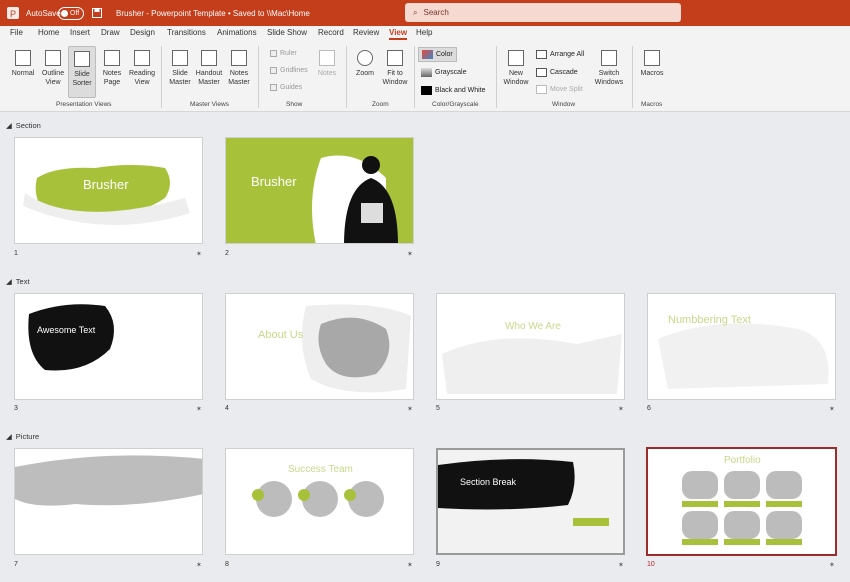  I want to click on autosave-label: AutoSave, so click(43, 13).